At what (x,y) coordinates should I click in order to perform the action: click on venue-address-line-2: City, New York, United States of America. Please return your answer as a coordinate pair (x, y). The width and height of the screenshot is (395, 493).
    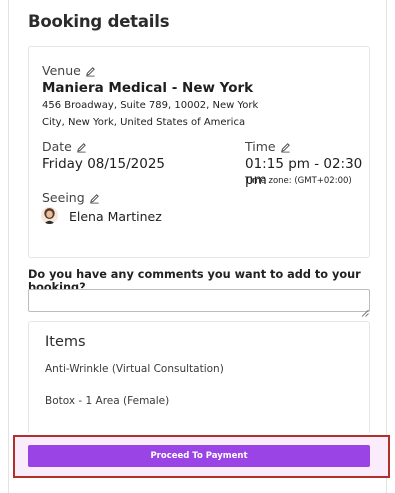
    Looking at the image, I should click on (144, 122).